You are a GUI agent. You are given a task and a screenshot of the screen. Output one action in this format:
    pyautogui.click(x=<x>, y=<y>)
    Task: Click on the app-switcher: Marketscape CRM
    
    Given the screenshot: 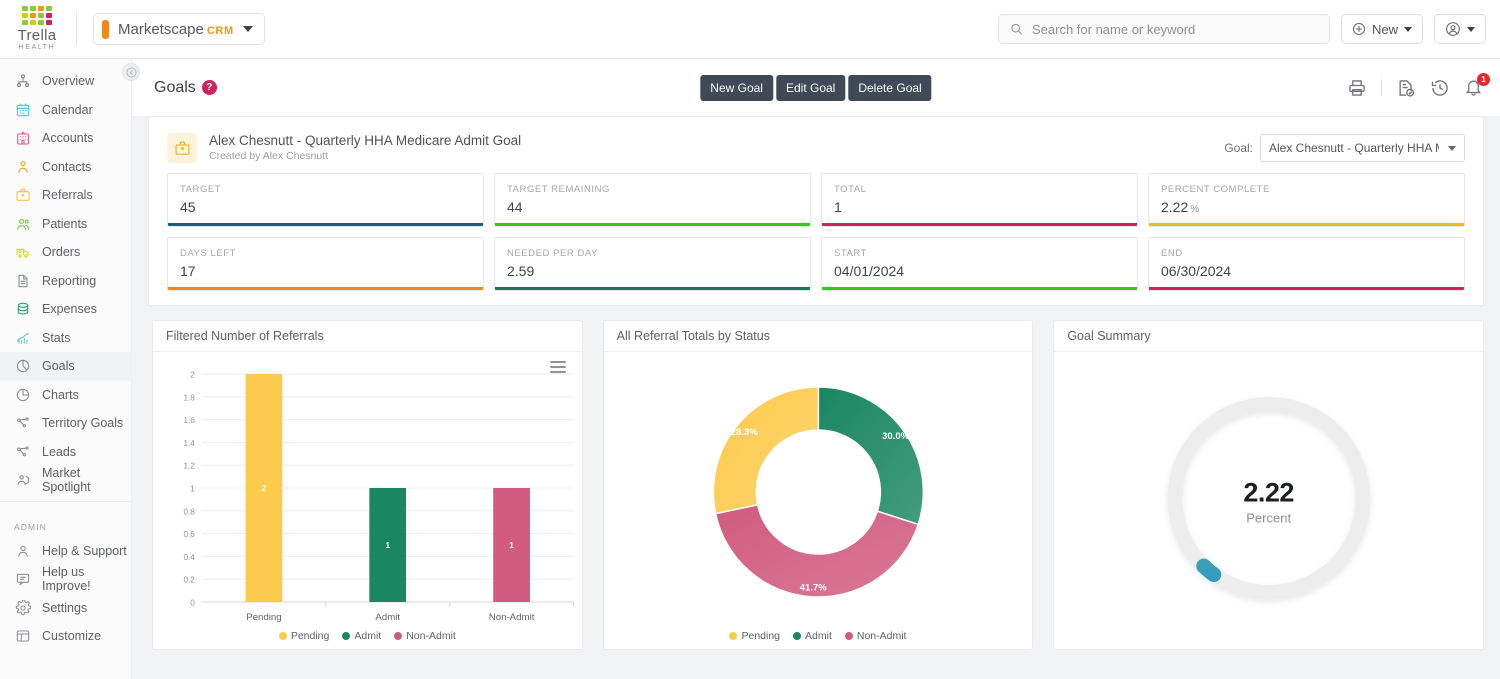 What is the action you would take?
    pyautogui.click(x=179, y=29)
    